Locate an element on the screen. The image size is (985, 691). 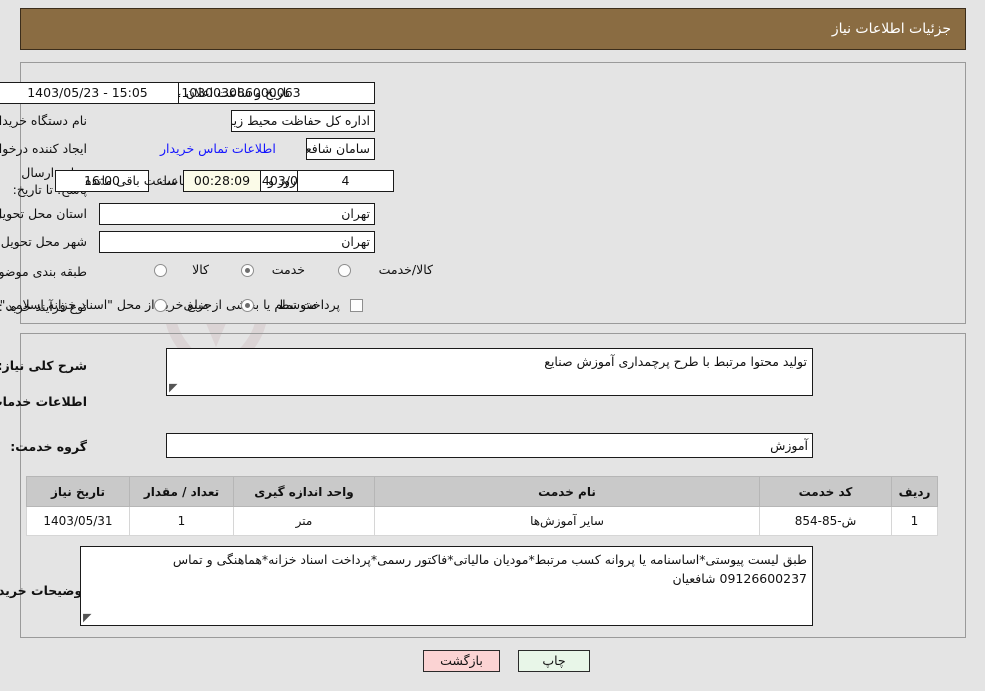
page-header: جزئیات اطلاعات نیاز is located at coordinates (493, 29).